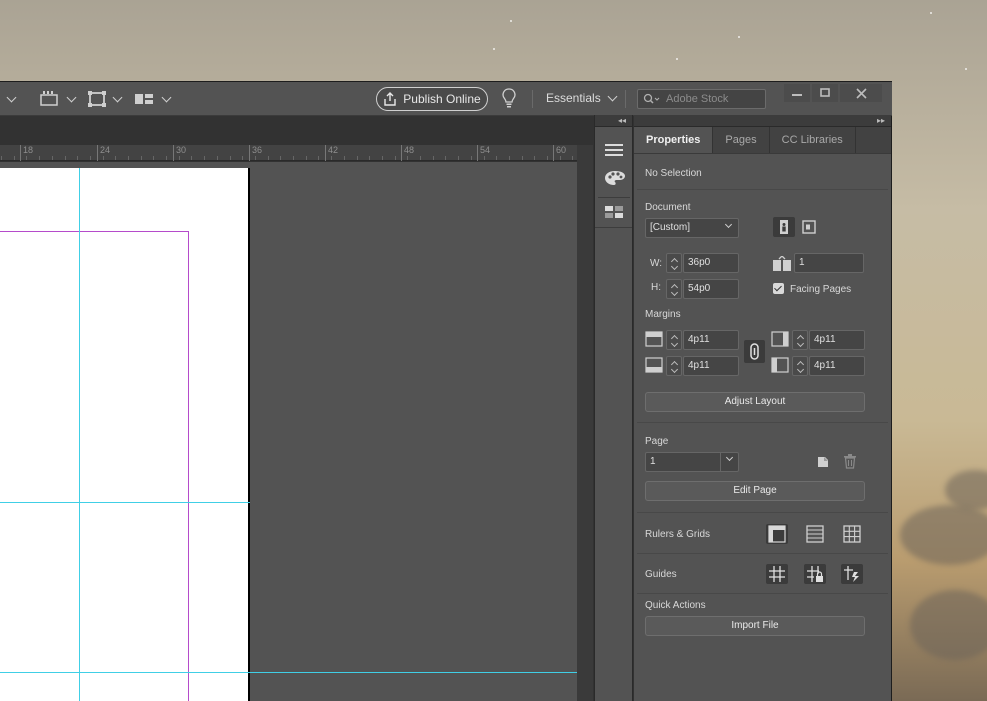 The image size is (987, 701). Describe the element at coordinates (850, 461) in the screenshot. I see `trash-icon` at that location.